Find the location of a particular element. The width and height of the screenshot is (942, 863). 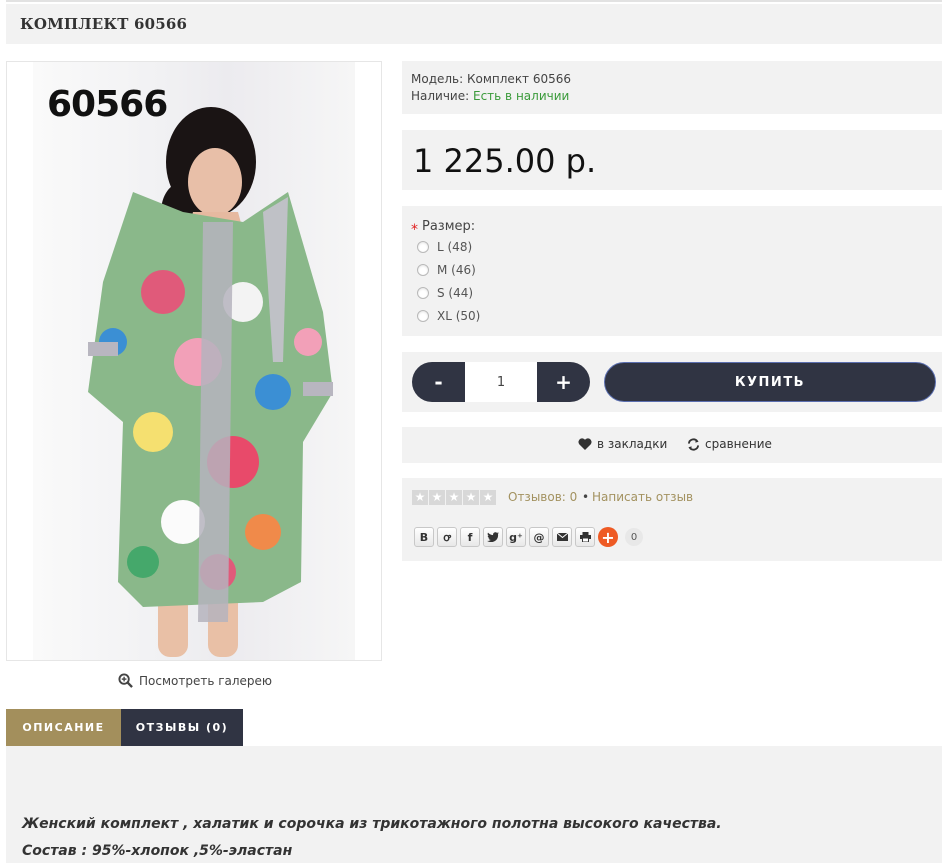

size-option-m: M (46) is located at coordinates (446, 270).